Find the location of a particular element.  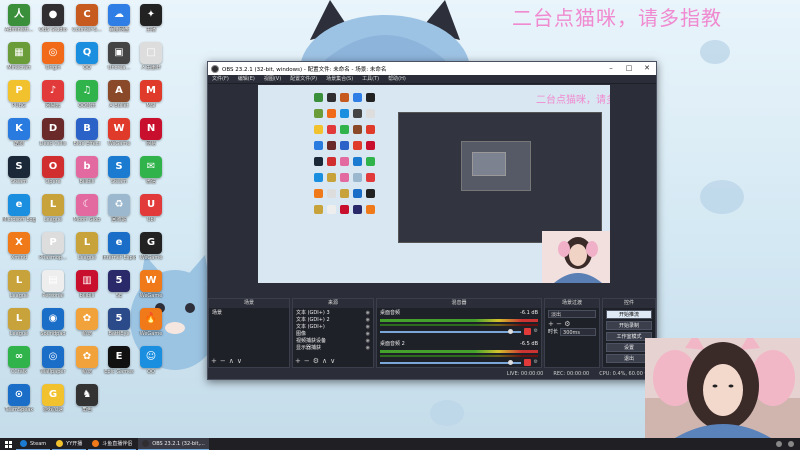

menu-view: 视图(V) is located at coordinates (272, 79).